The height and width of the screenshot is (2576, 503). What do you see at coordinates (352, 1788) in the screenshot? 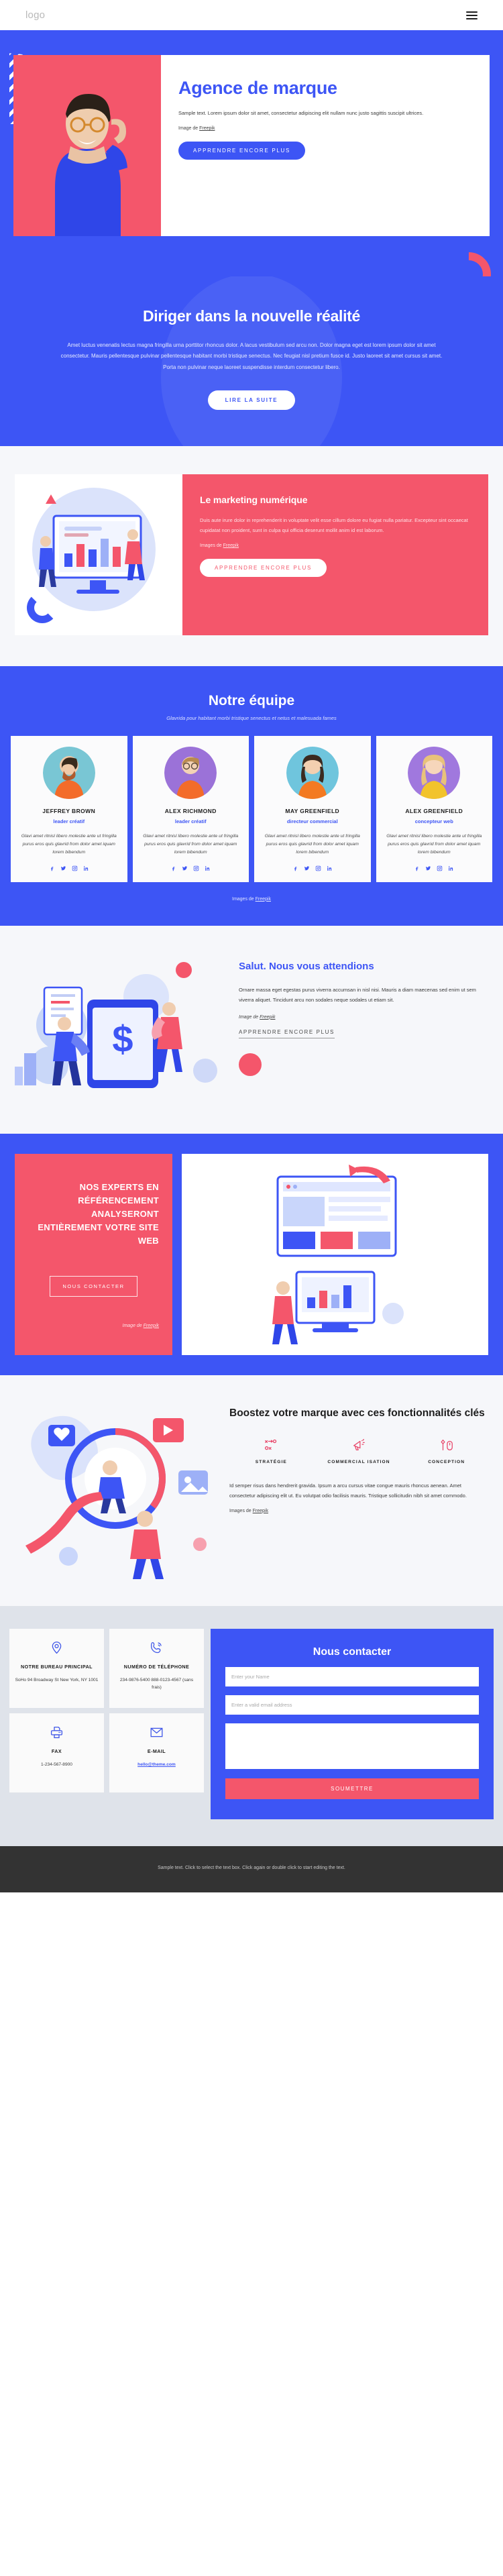
I see `submit-button: SOUMETTRE` at bounding box center [352, 1788].